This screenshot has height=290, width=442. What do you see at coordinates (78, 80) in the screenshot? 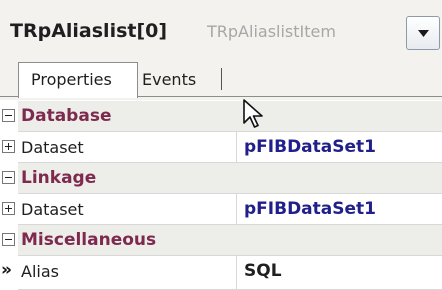
I see `tab-properties: Properties` at bounding box center [78, 80].